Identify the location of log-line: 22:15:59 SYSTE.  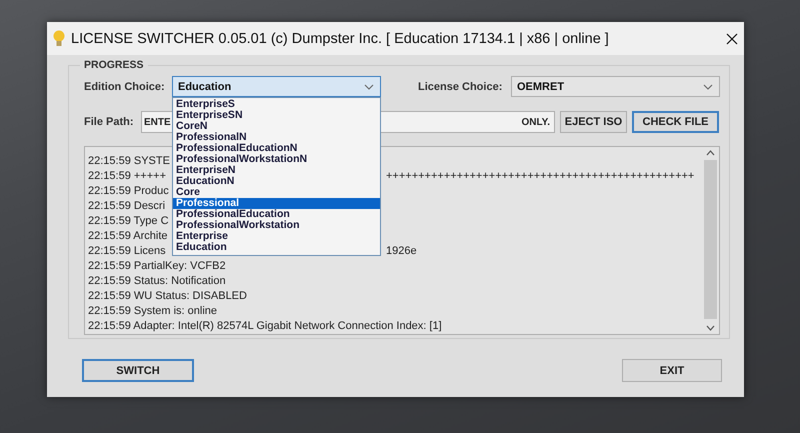
(129, 160).